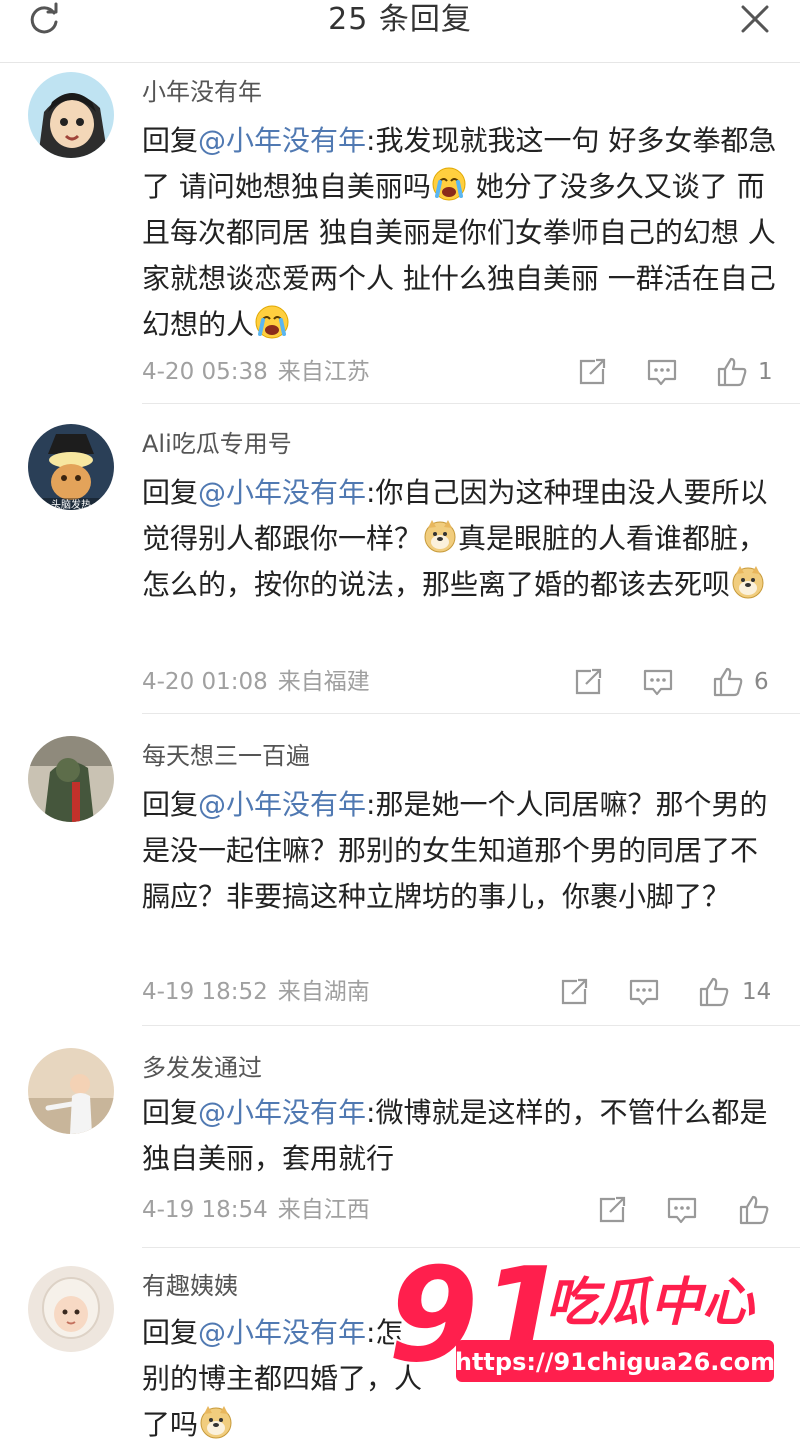 The height and width of the screenshot is (1448, 800). I want to click on comment-meta: 4-20 01:08 来自福建, so click(256, 682).